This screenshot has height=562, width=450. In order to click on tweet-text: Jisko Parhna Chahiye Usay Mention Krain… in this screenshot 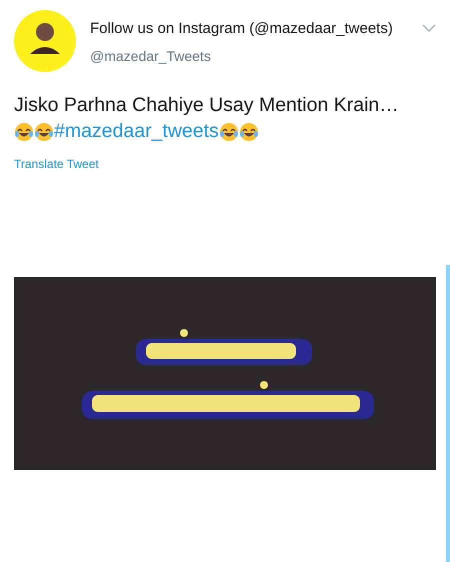, I will do `click(207, 105)`.